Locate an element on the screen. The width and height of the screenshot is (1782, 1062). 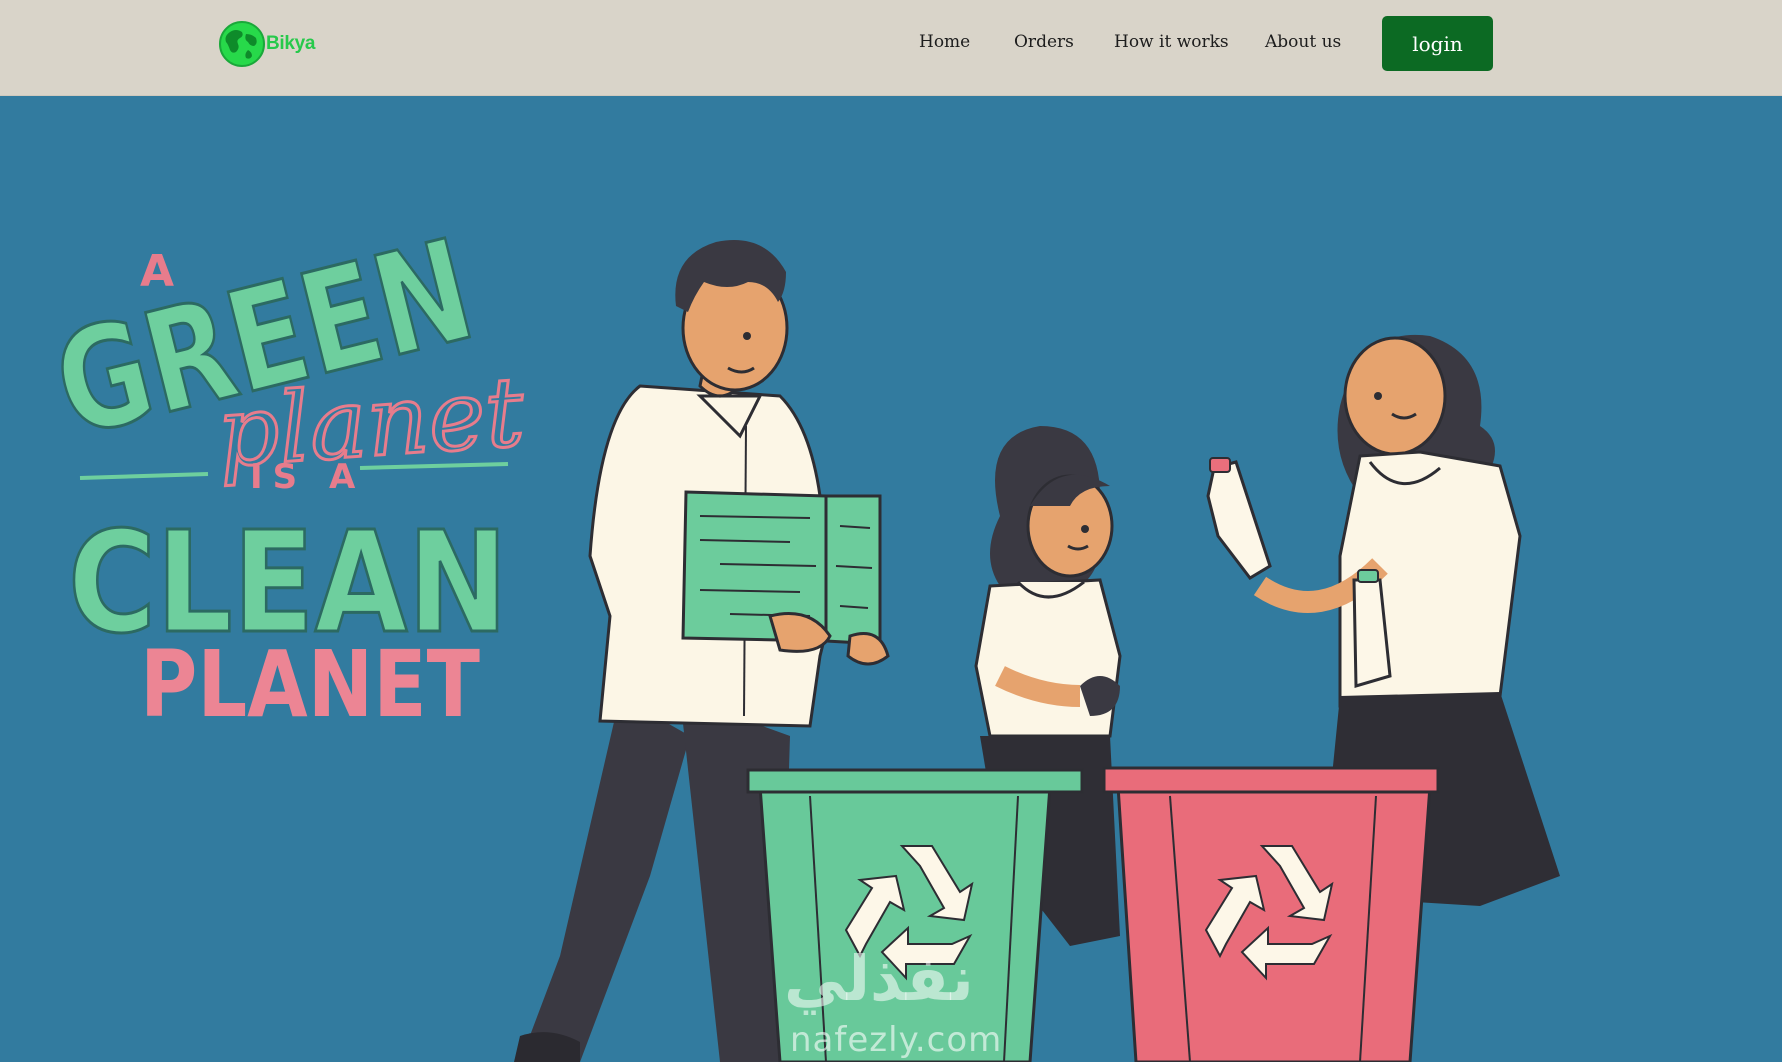
nav-how-it-works: How it works is located at coordinates (1171, 42).